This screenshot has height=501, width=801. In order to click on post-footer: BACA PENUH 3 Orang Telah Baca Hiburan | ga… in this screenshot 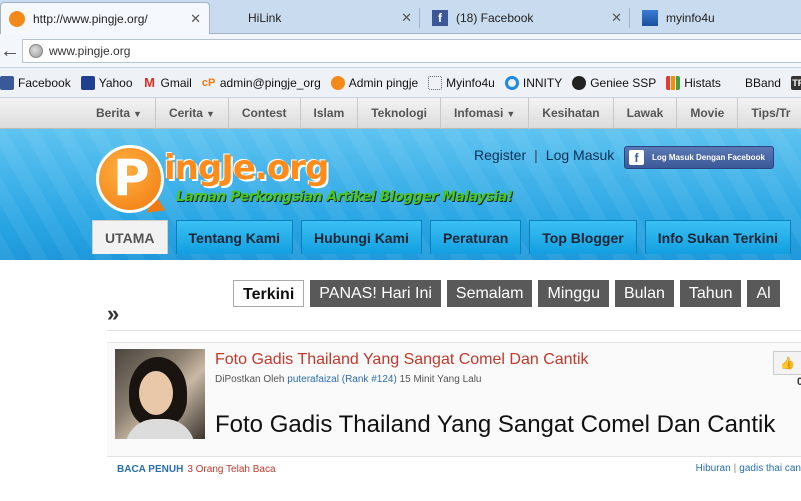, I will do `click(454, 469)`.